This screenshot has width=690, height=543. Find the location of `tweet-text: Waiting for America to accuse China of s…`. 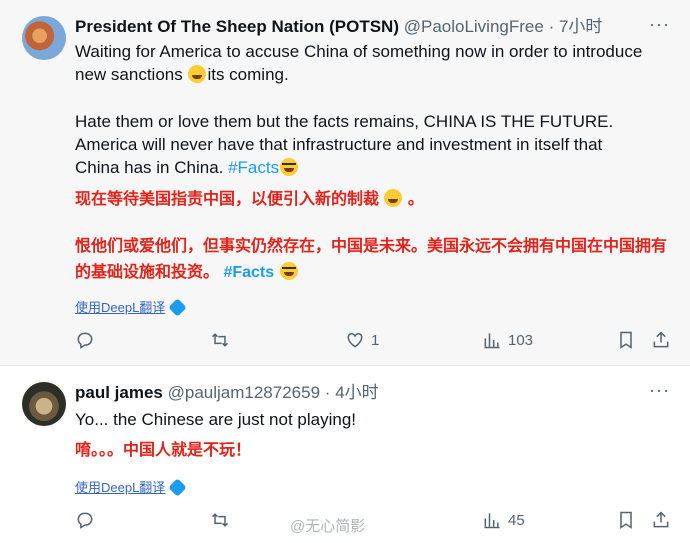

tweet-text: Waiting for America to accuse China of s… is located at coordinates (375, 63).